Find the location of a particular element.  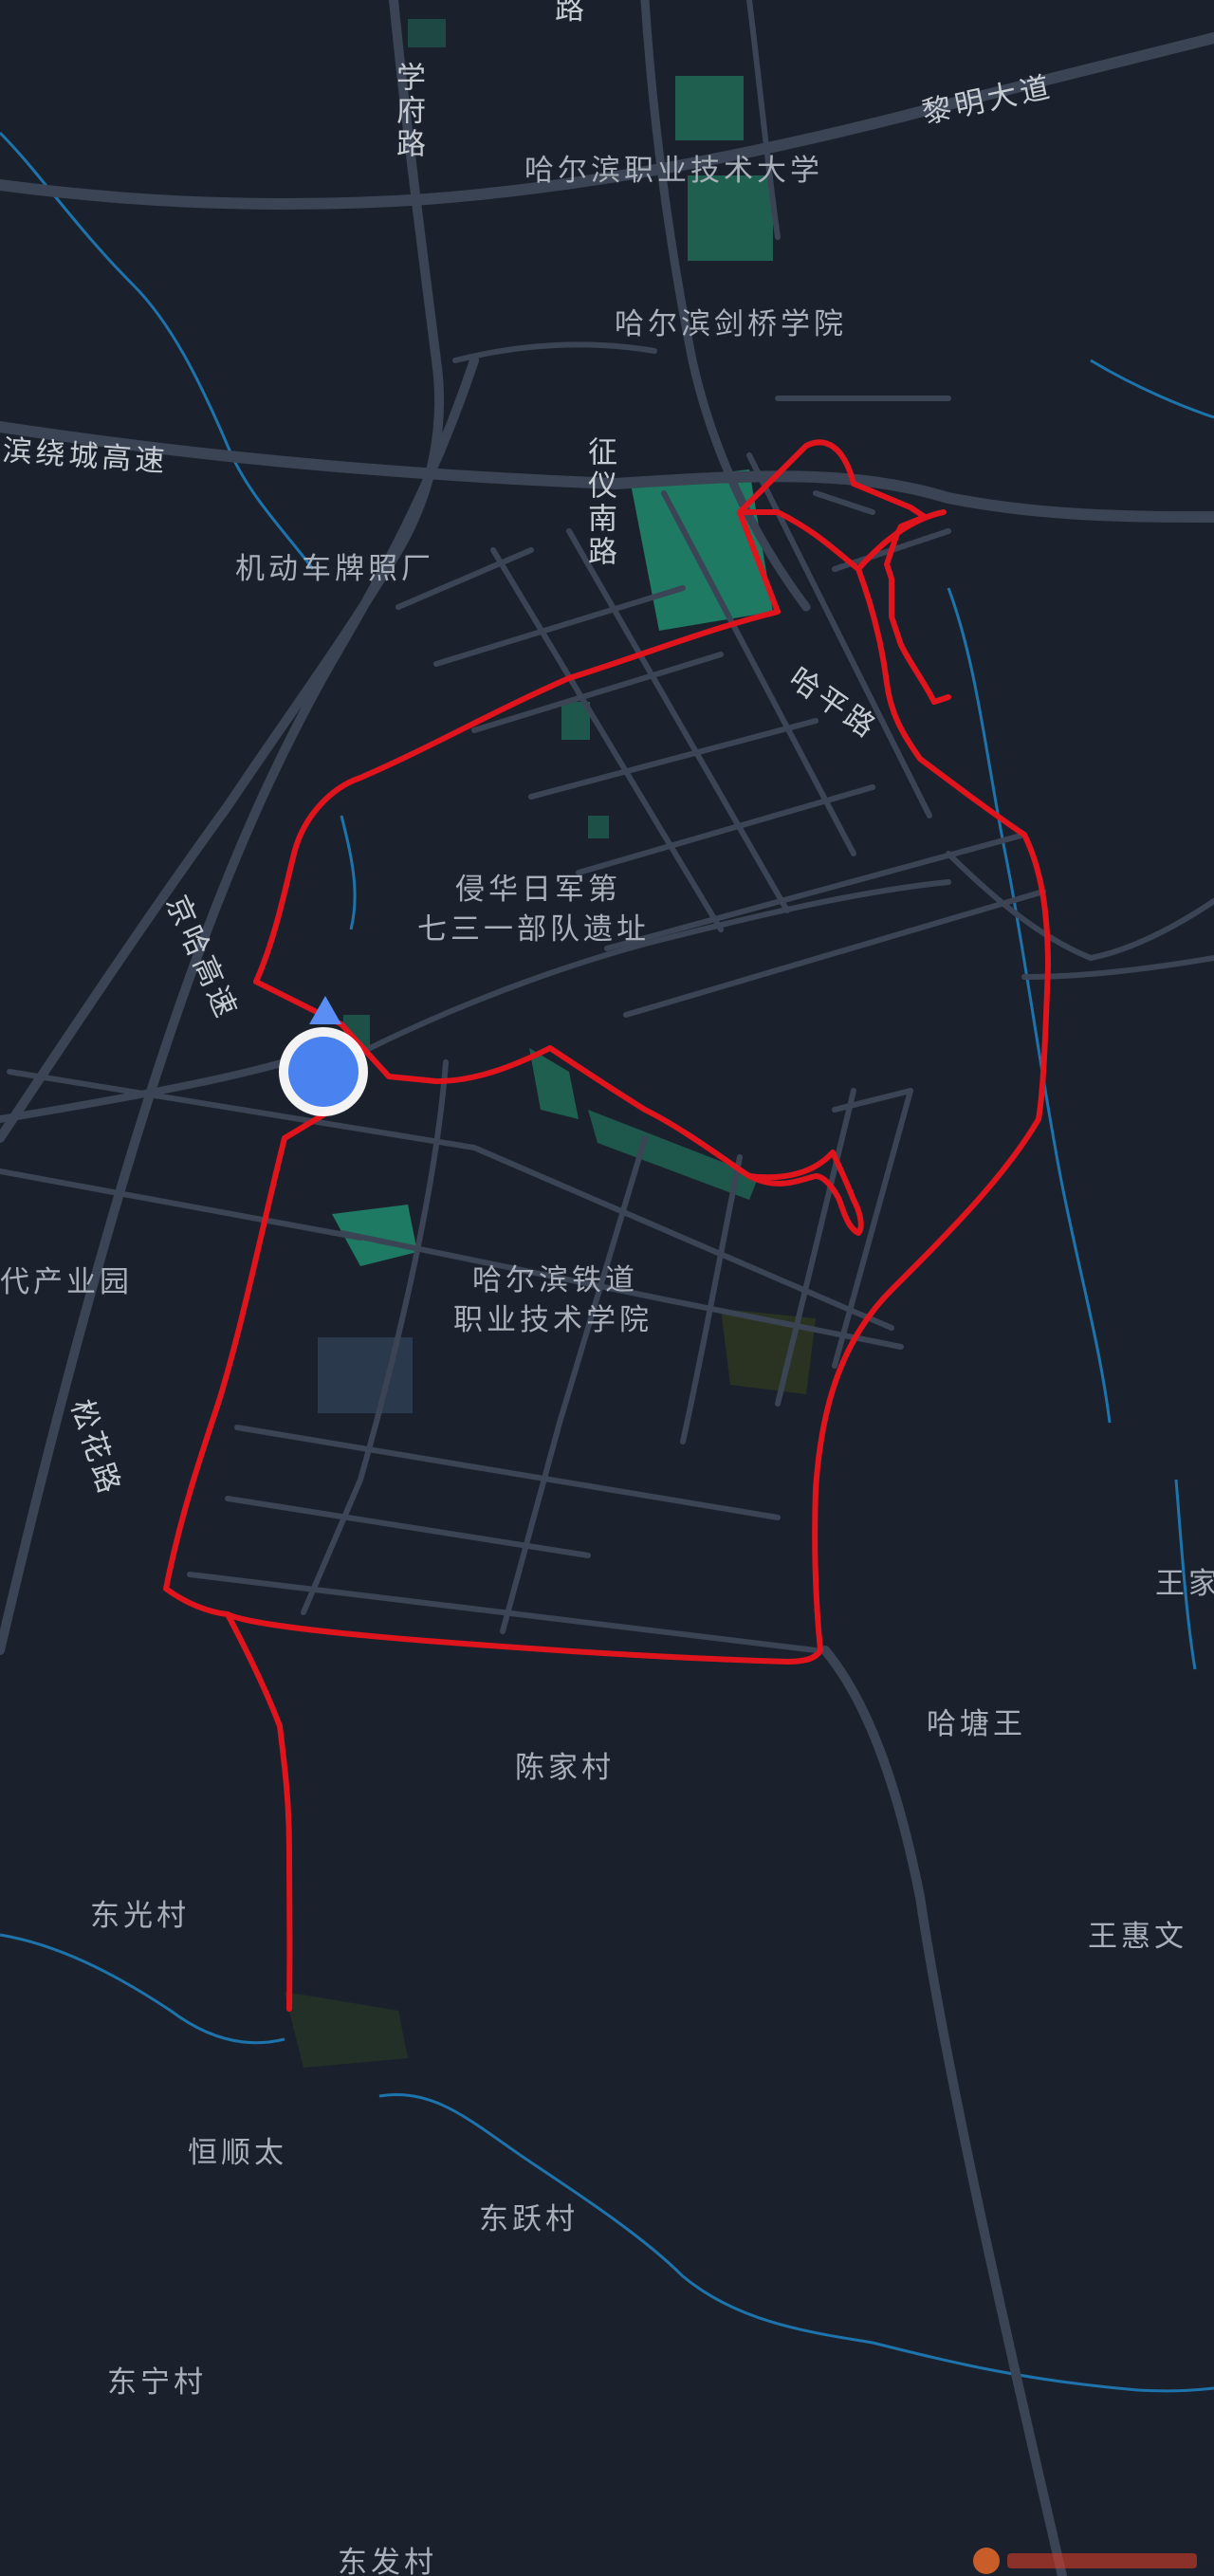

railway-college-label-line1: 哈尔滨铁道 is located at coordinates (555, 1280).